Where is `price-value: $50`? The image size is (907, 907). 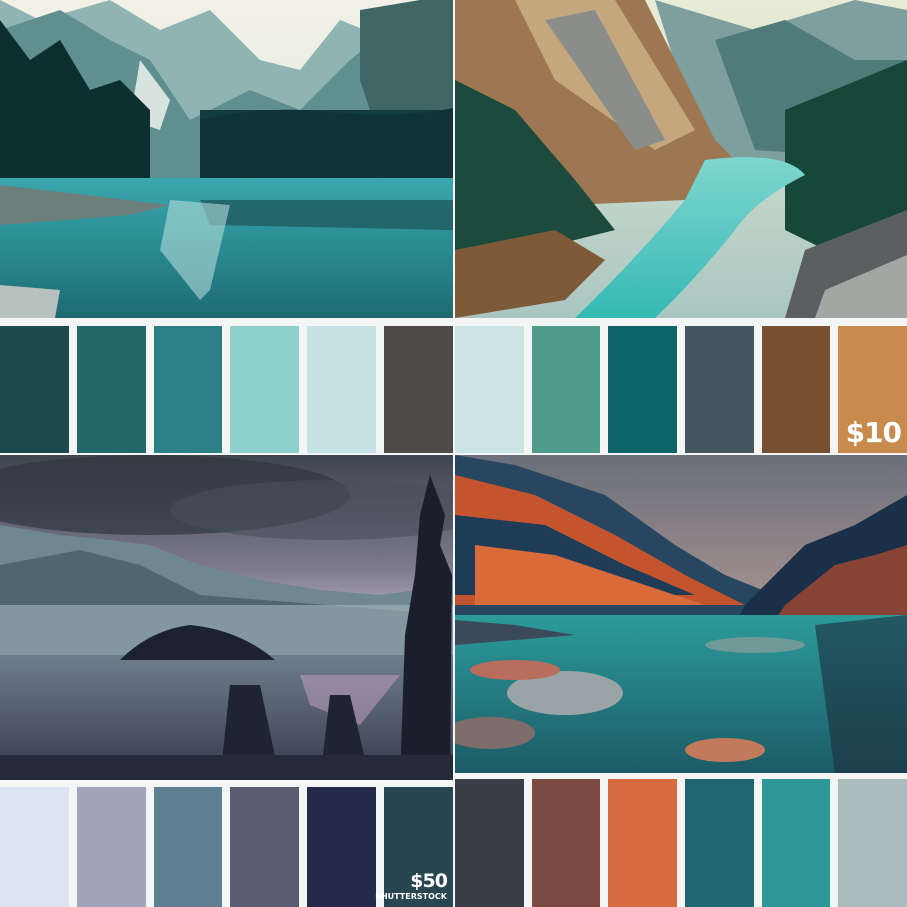
price-value: $50 is located at coordinates (429, 881).